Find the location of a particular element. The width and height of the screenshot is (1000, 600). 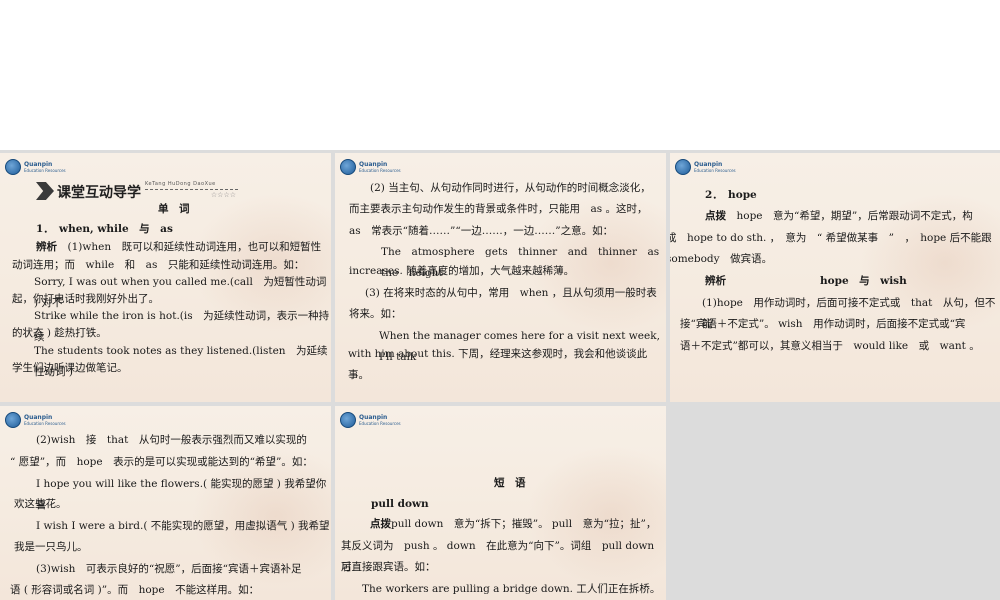

text-line: 我是一只鸟儿。 is located at coordinates (51, 547).